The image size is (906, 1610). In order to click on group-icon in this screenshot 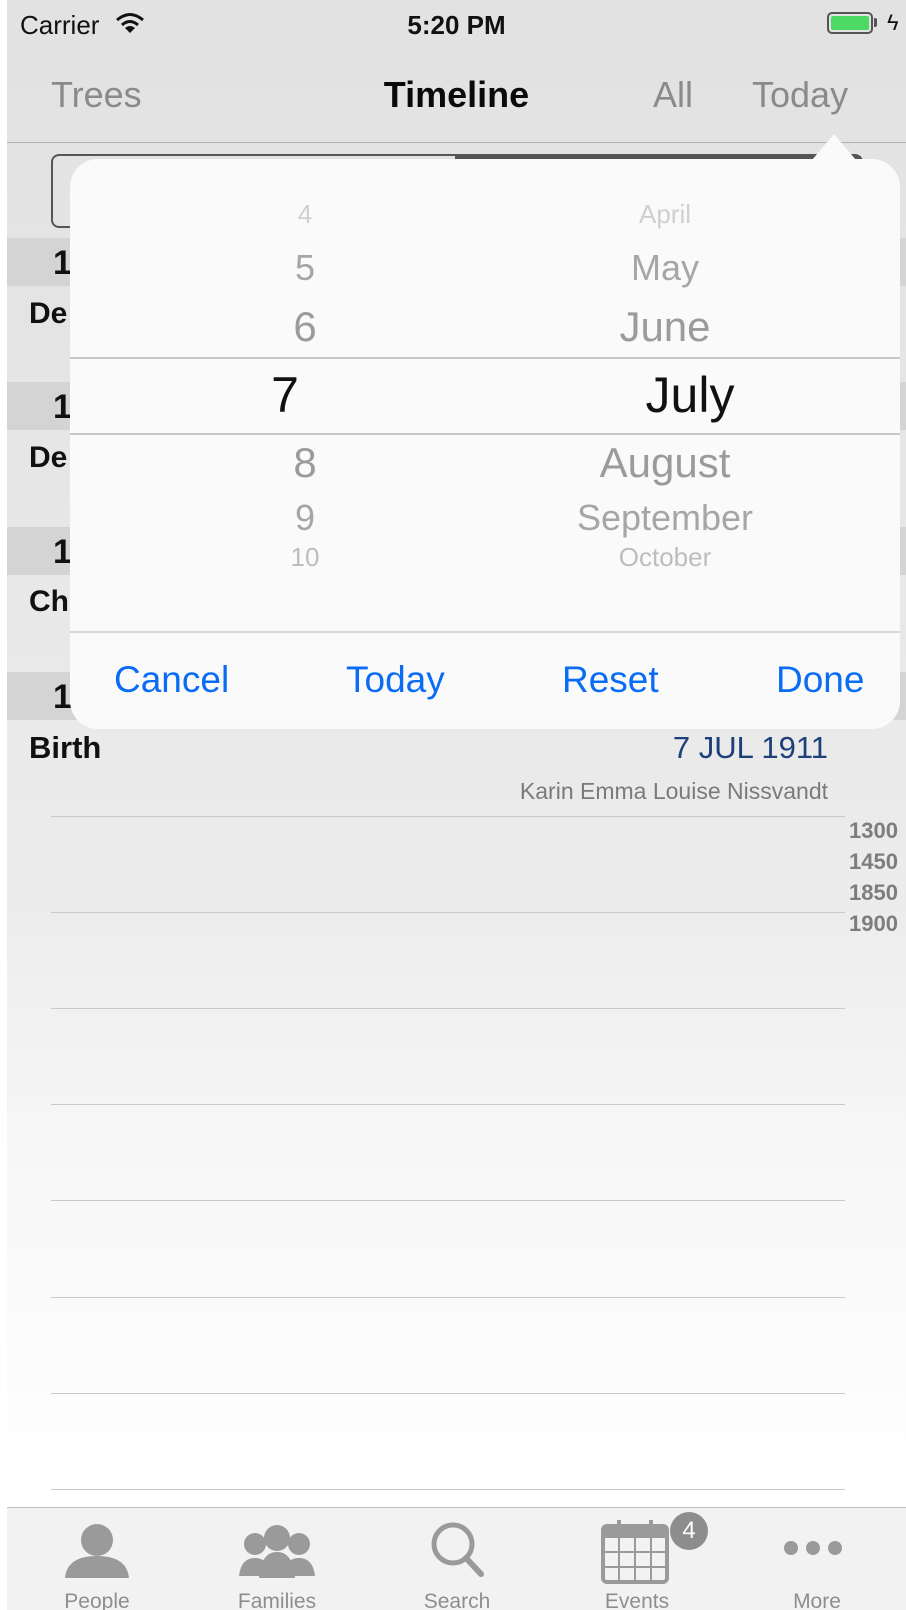, I will do `click(277, 1551)`.